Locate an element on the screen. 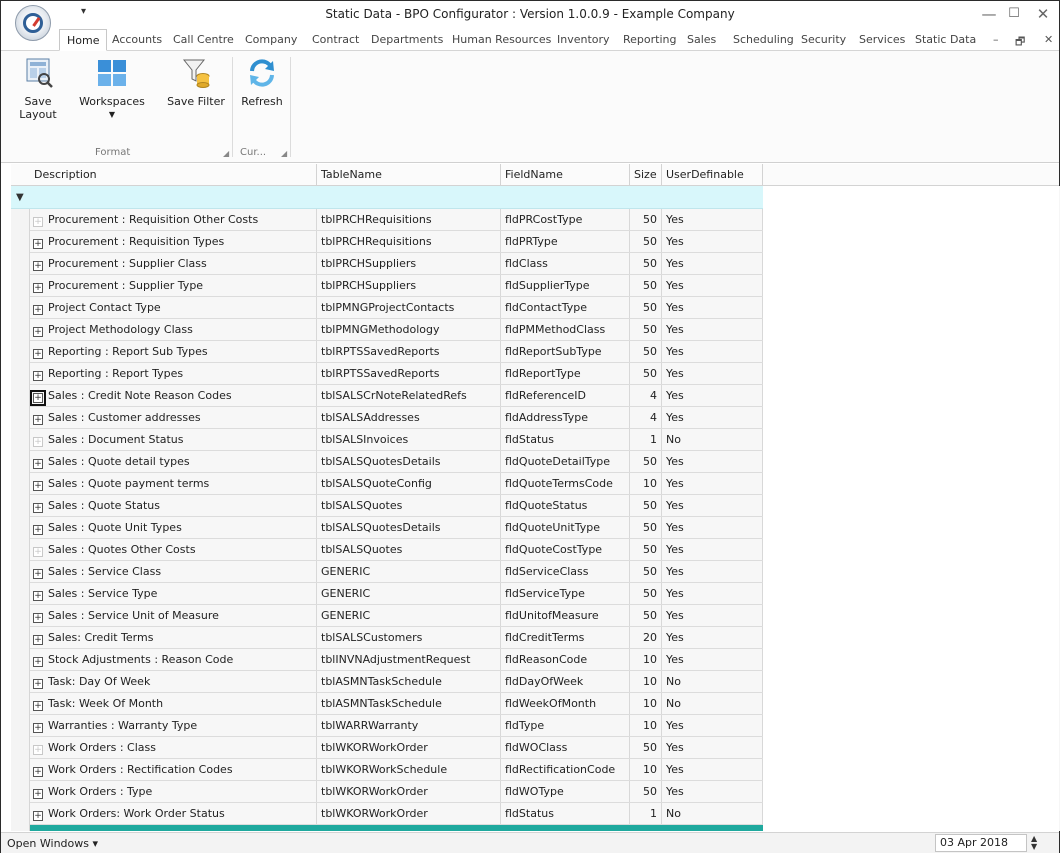 The height and width of the screenshot is (853, 1060). tab-company: Company is located at coordinates (271, 42).